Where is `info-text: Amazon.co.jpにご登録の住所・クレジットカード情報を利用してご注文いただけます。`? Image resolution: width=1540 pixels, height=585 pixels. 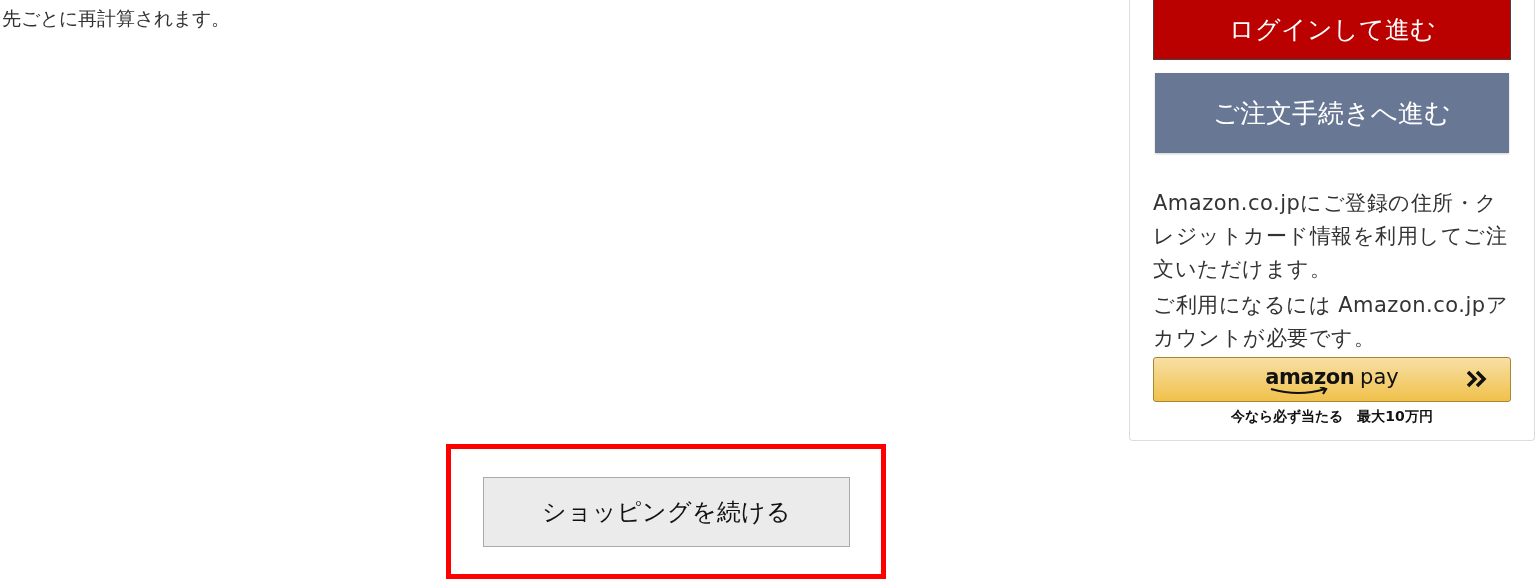
info-text: Amazon.co.jpにご登録の住所・クレジットカード情報を利用してご注文いただけます。 is located at coordinates (1330, 236).